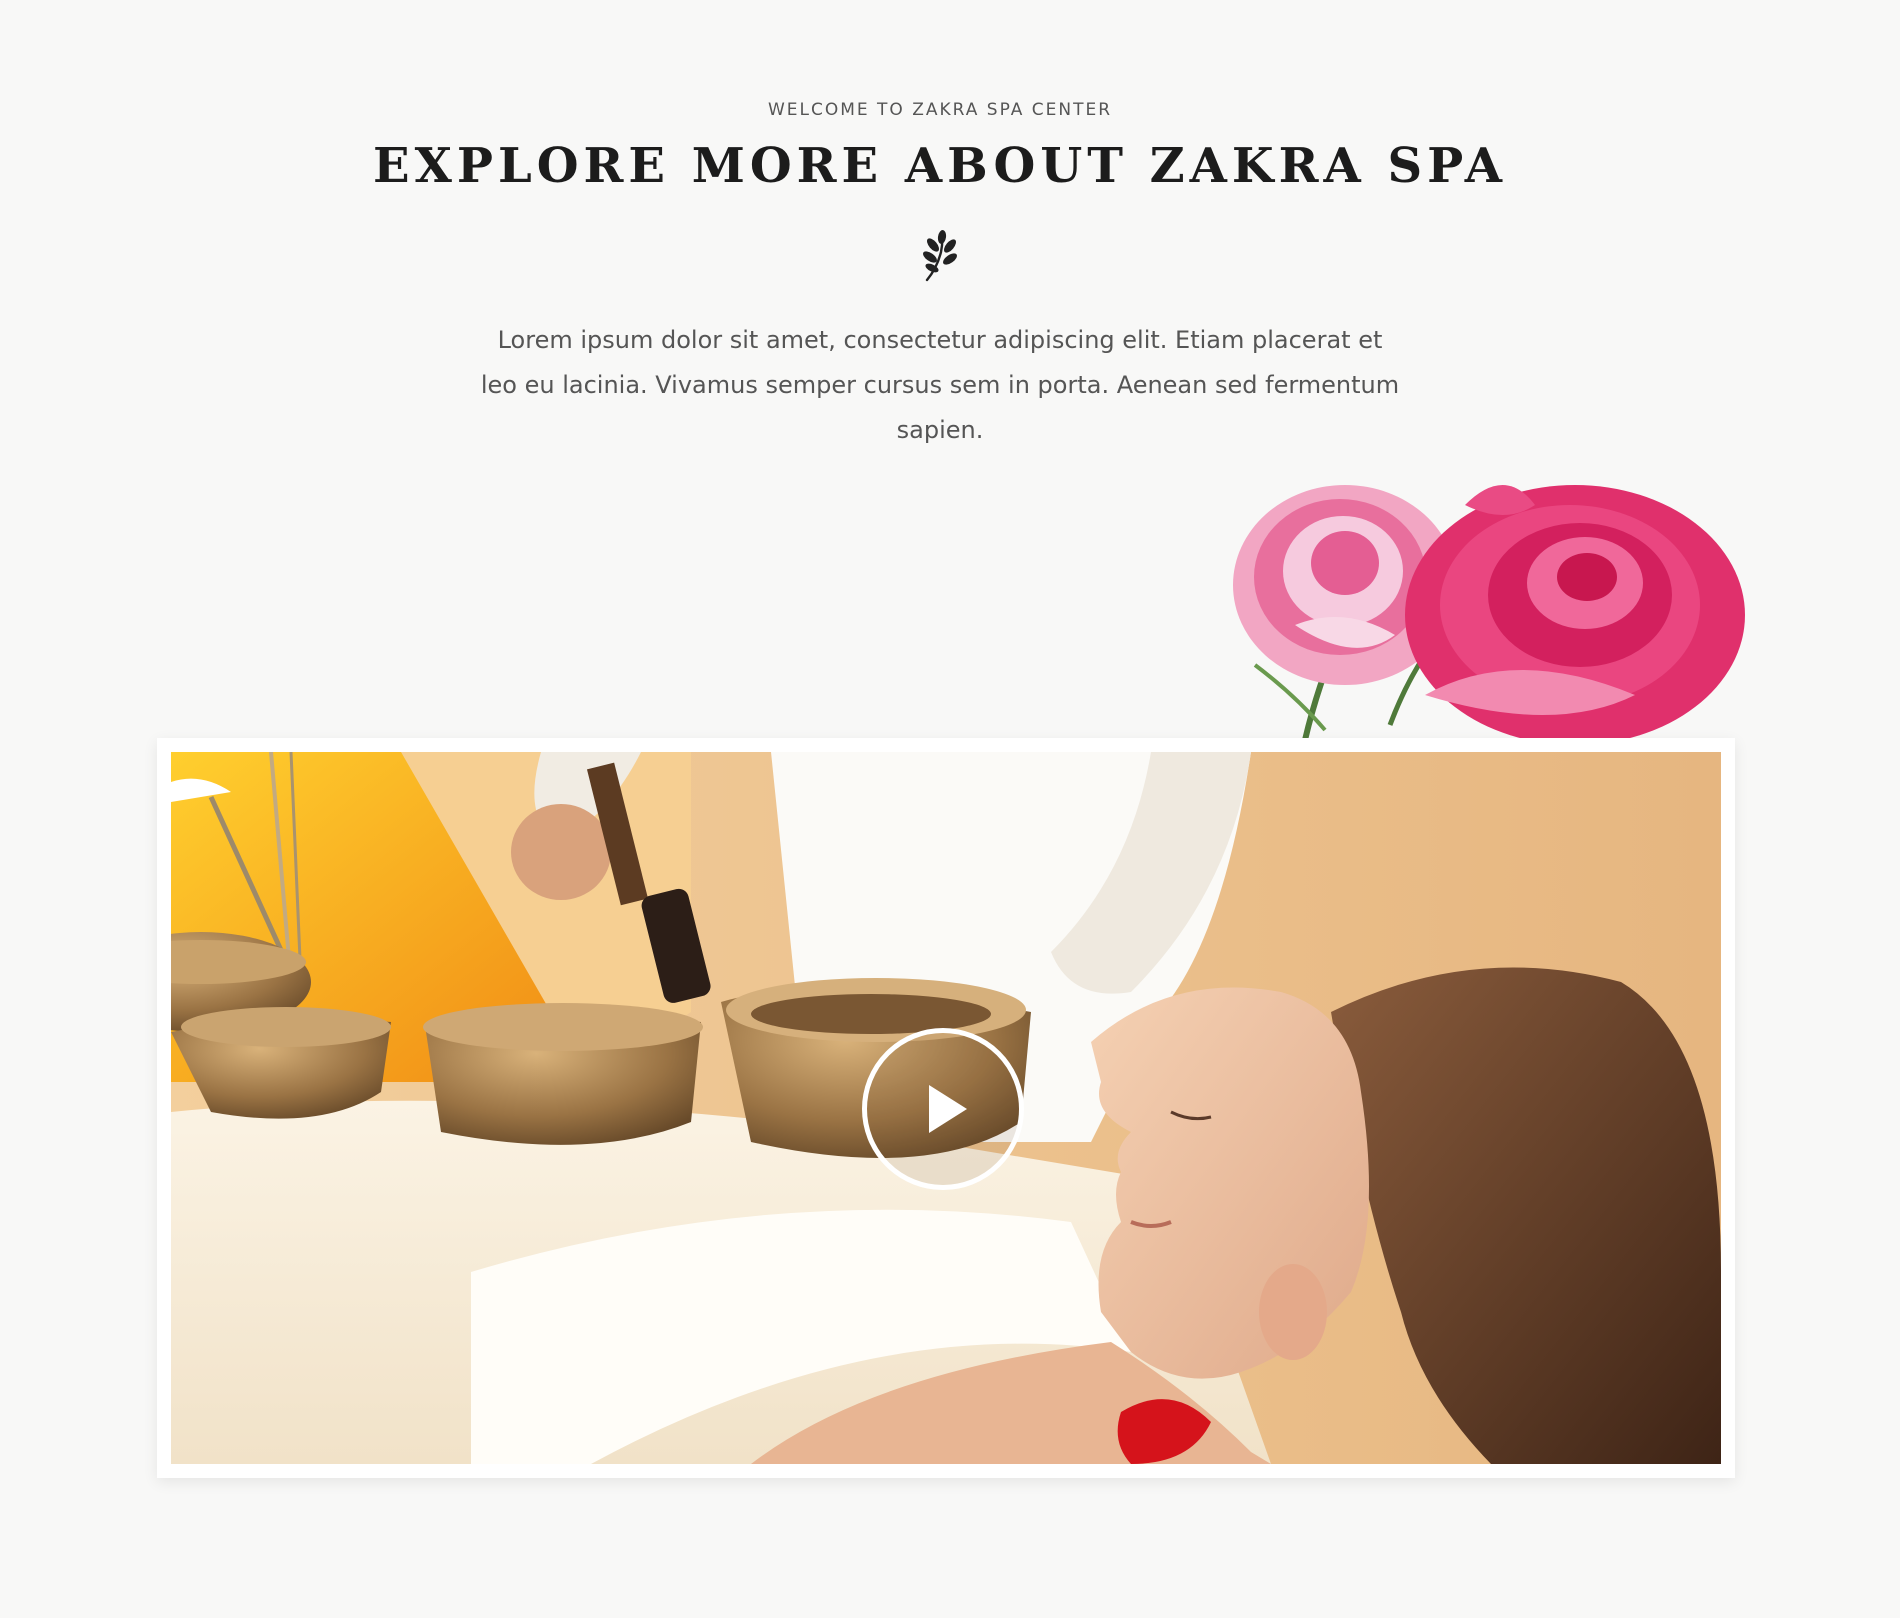 This screenshot has height=1618, width=1900. What do you see at coordinates (940, 110) in the screenshot?
I see `section-eyebrow: WELCOME TO ZAKRA SPA CENTER` at bounding box center [940, 110].